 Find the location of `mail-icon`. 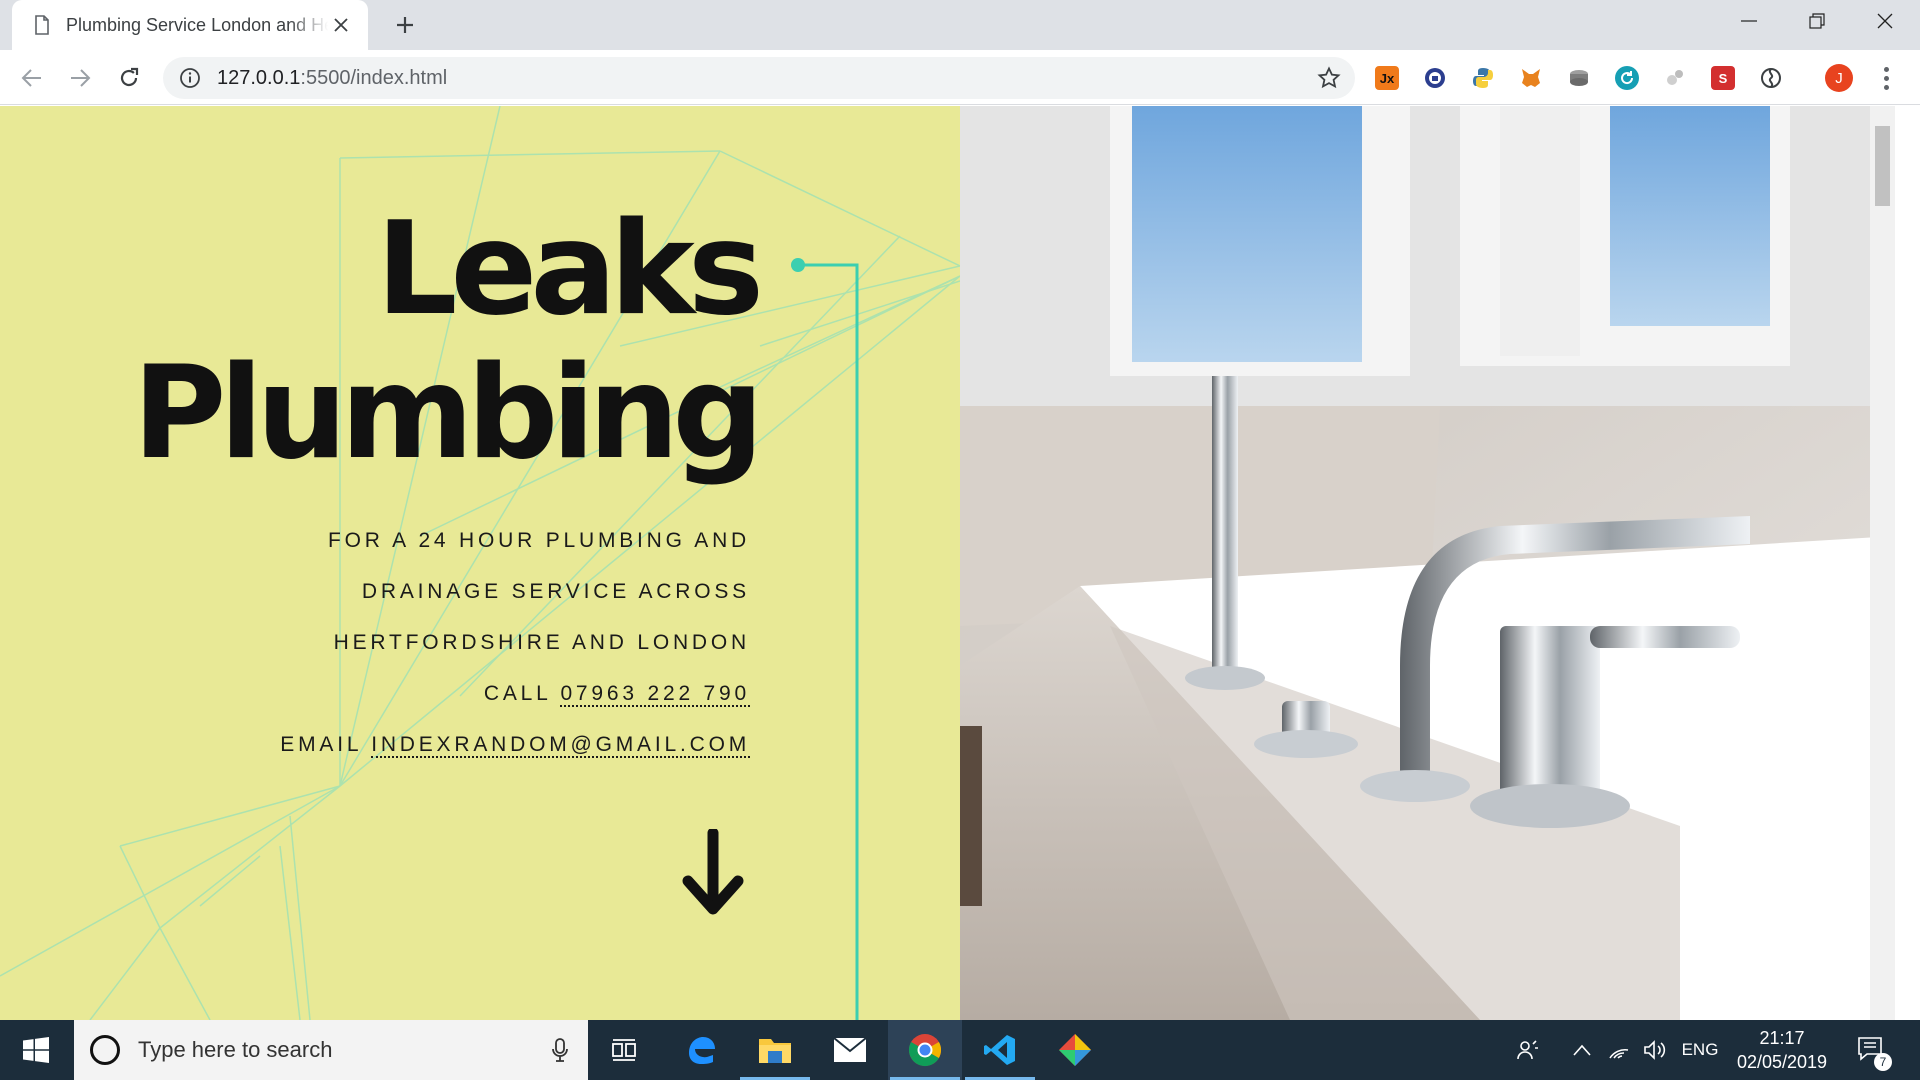

mail-icon is located at coordinates (850, 1050).